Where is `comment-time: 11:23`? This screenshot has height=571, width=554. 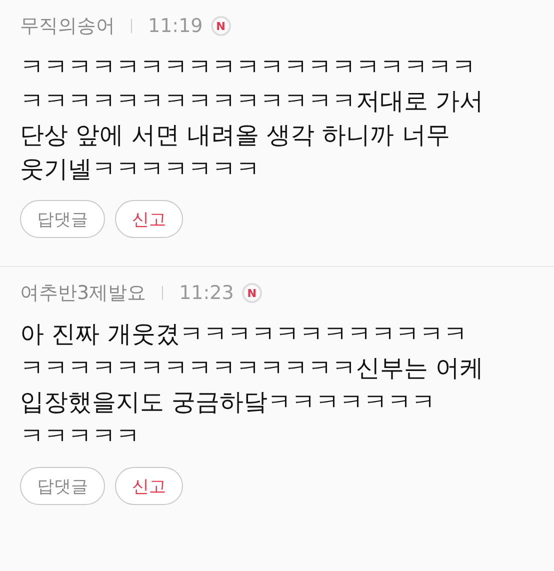 comment-time: 11:23 is located at coordinates (206, 293).